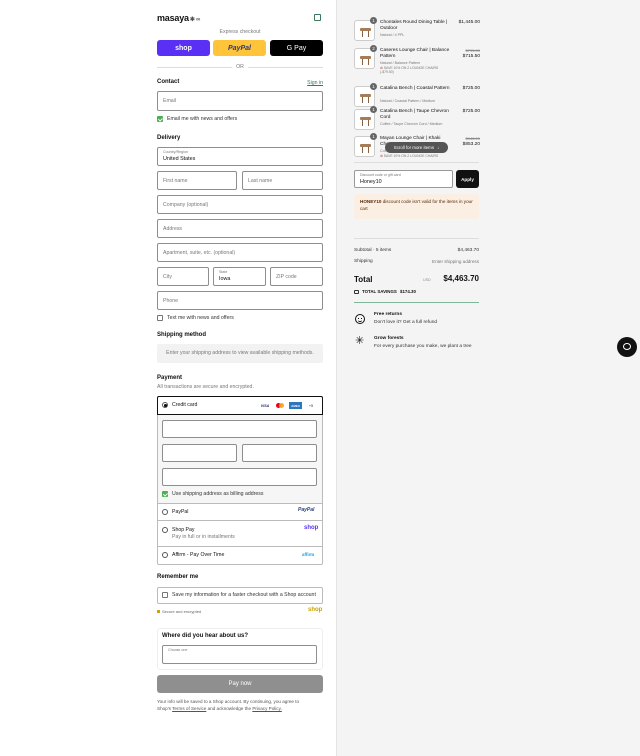 Image resolution: width=640 pixels, height=756 pixels. Describe the element at coordinates (311, 528) in the screenshot. I see `shop-pay-logo: shop` at that location.